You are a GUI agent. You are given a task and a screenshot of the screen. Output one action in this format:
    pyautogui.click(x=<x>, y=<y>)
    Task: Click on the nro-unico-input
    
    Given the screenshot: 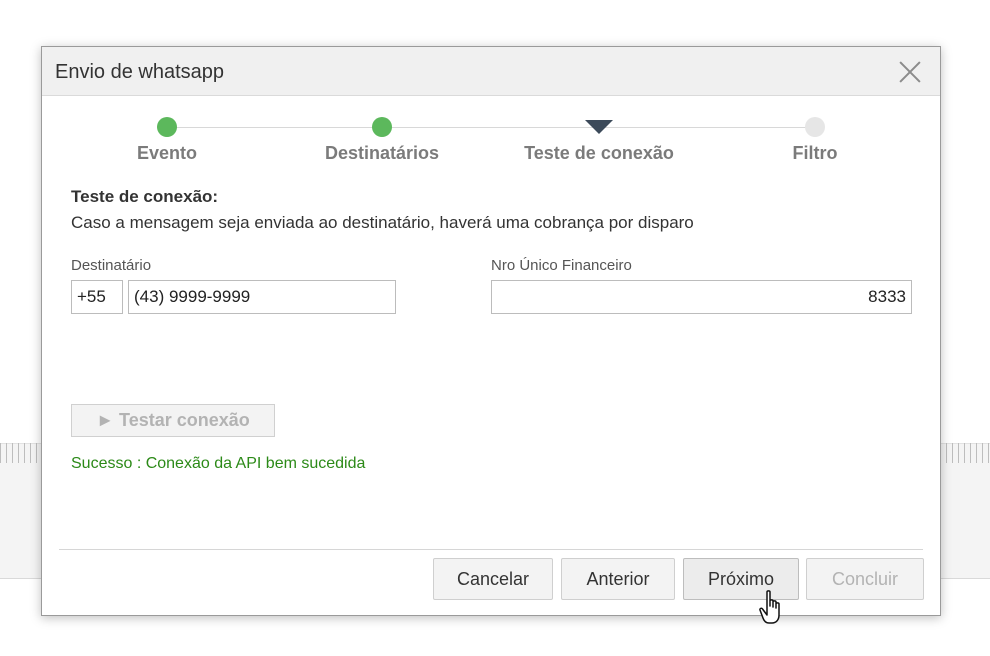 What is the action you would take?
    pyautogui.click(x=701, y=297)
    